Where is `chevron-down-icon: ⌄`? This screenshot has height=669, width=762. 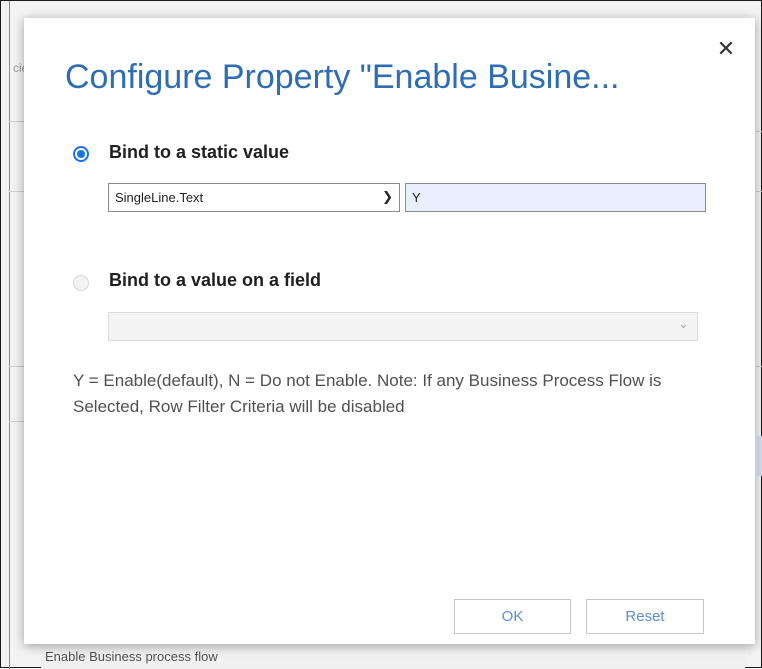 chevron-down-icon: ⌄ is located at coordinates (683, 324).